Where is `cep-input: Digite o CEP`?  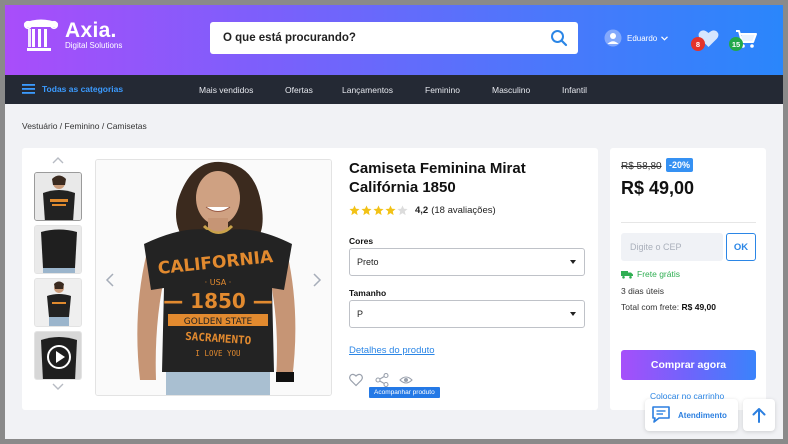
cep-input: Digite o CEP is located at coordinates (672, 247).